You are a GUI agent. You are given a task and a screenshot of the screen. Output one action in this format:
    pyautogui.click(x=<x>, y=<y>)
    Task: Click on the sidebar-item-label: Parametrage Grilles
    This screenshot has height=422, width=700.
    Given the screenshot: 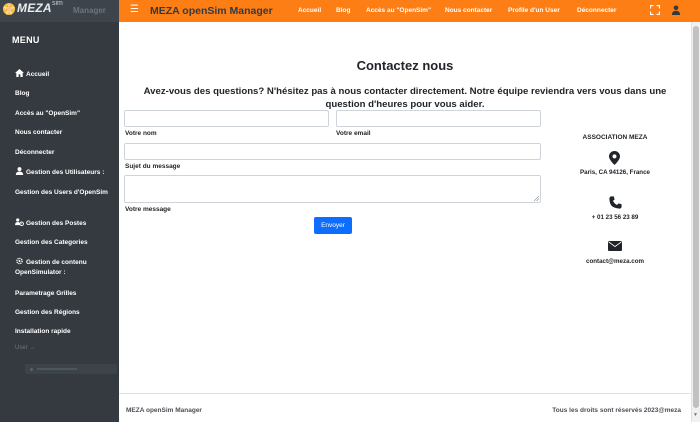 What is the action you would take?
    pyautogui.click(x=46, y=293)
    